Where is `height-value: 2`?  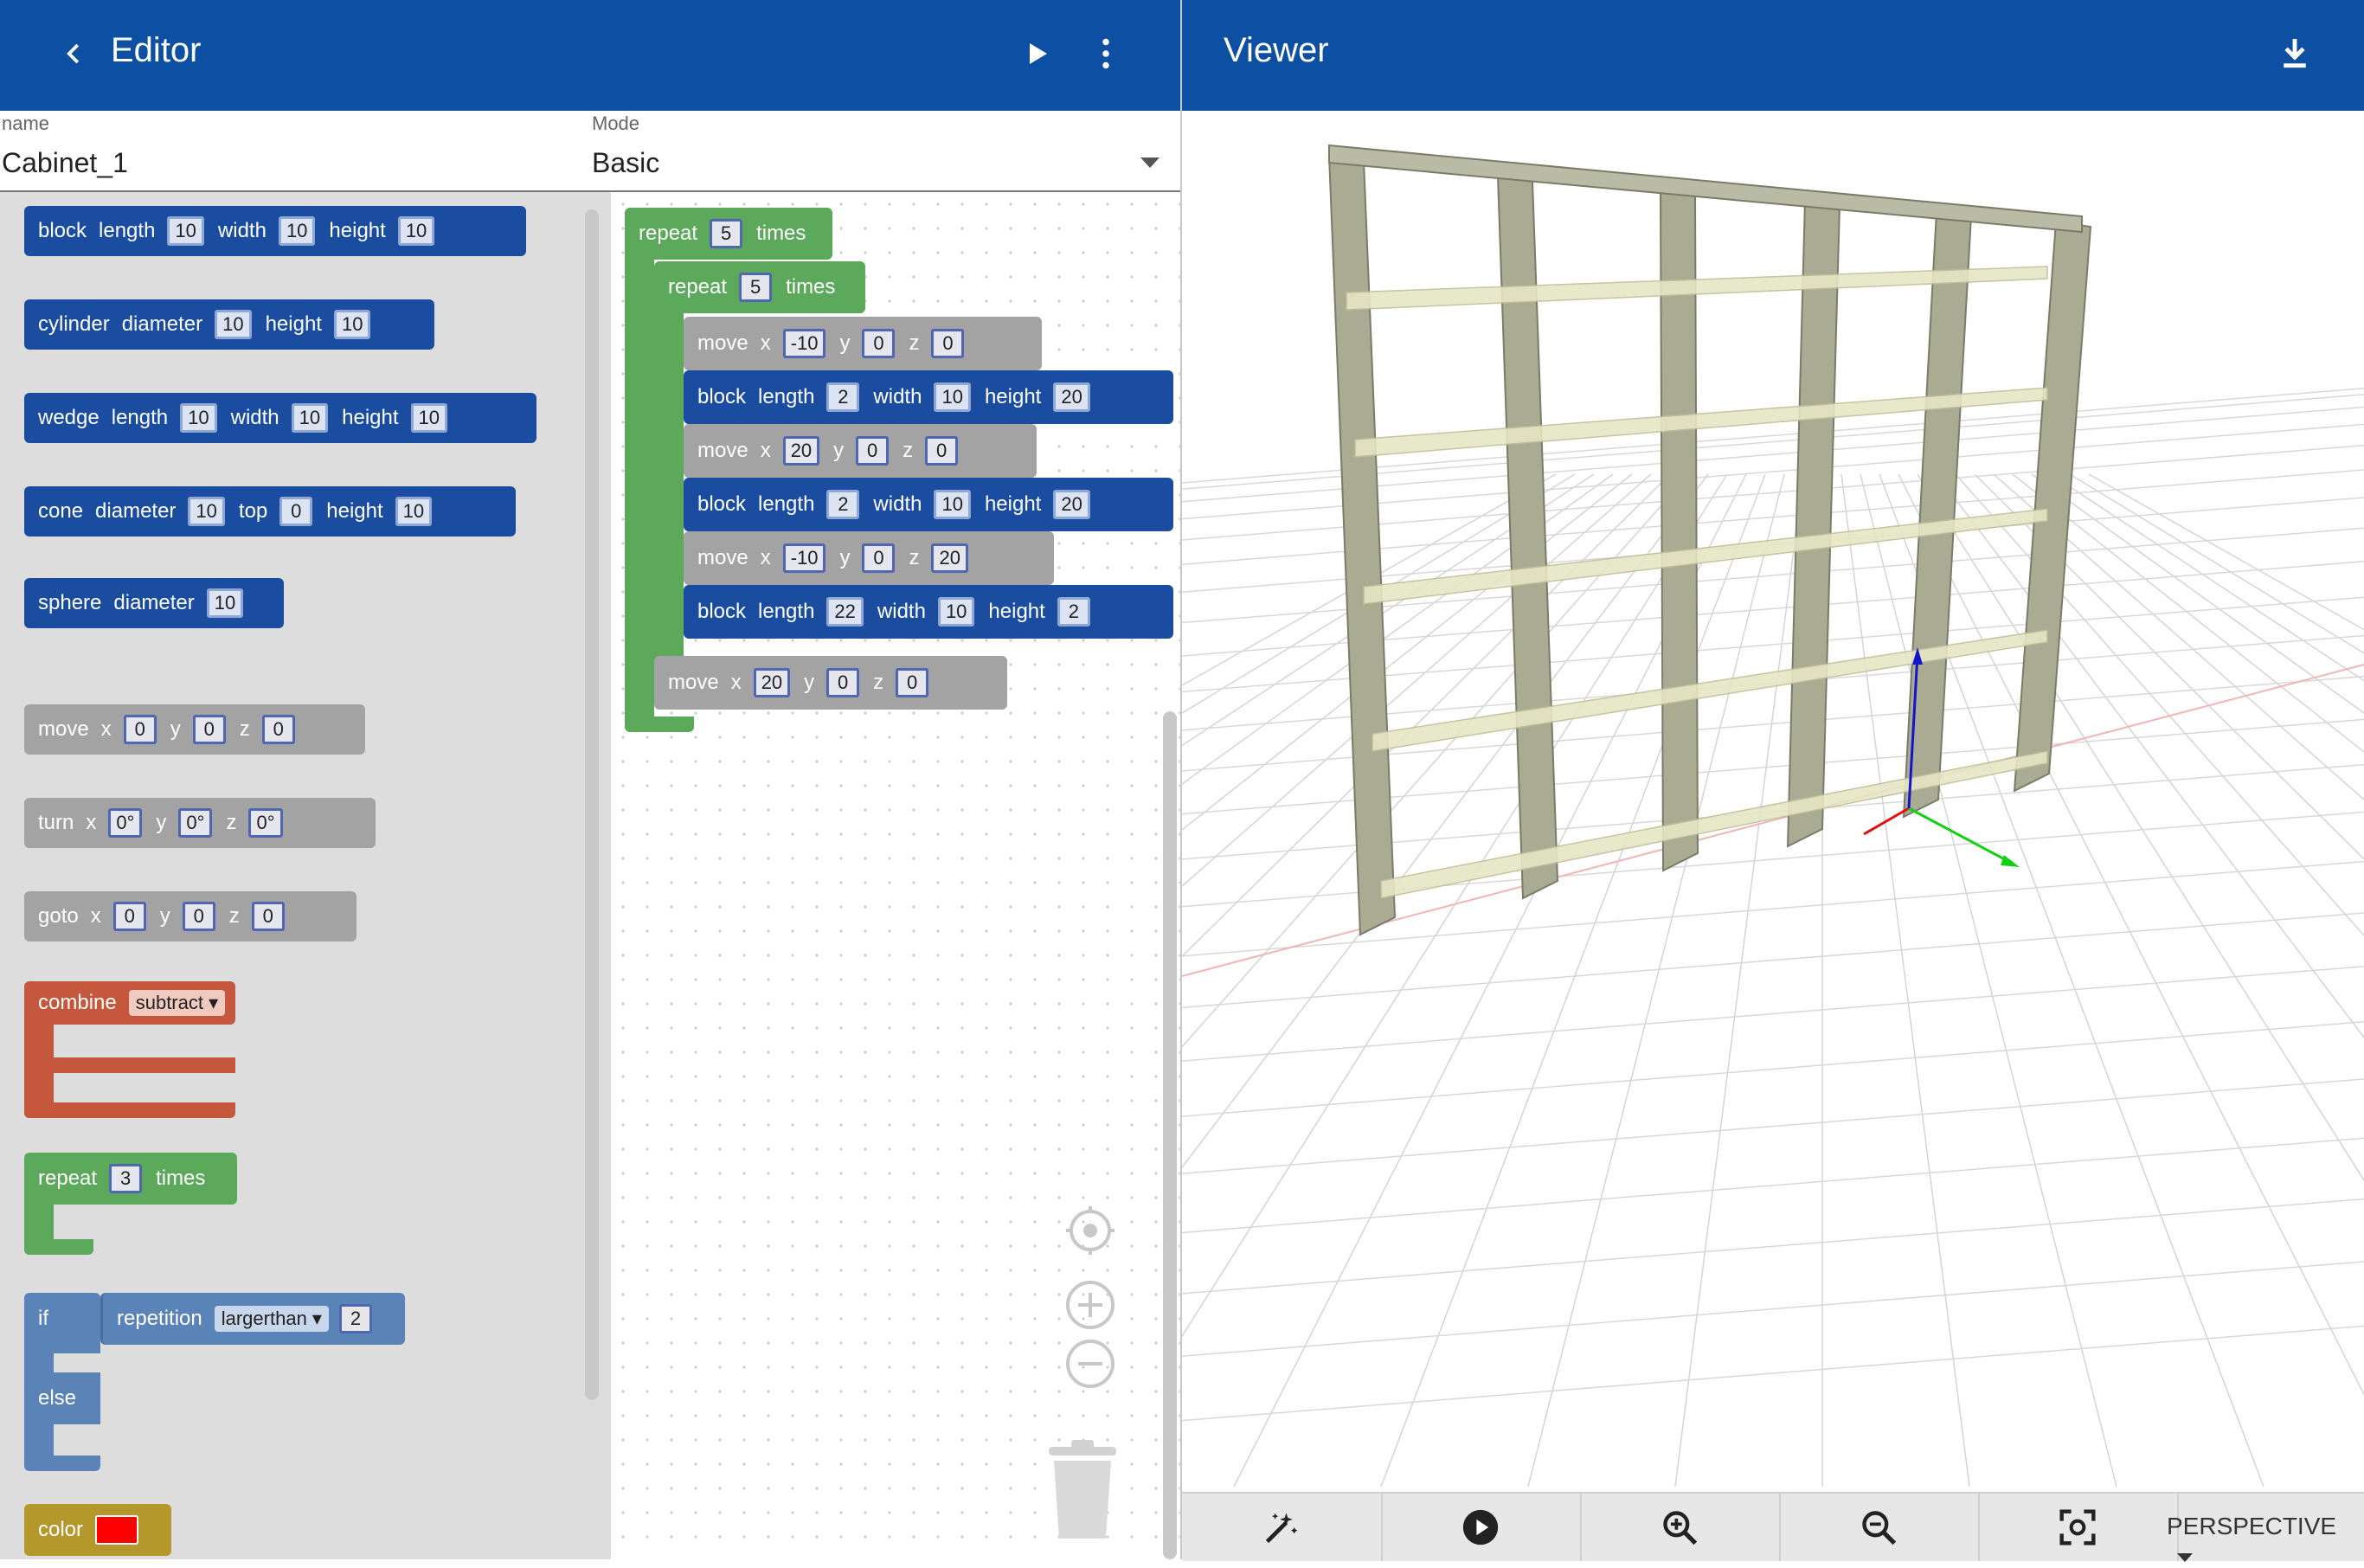 height-value: 2 is located at coordinates (1073, 612).